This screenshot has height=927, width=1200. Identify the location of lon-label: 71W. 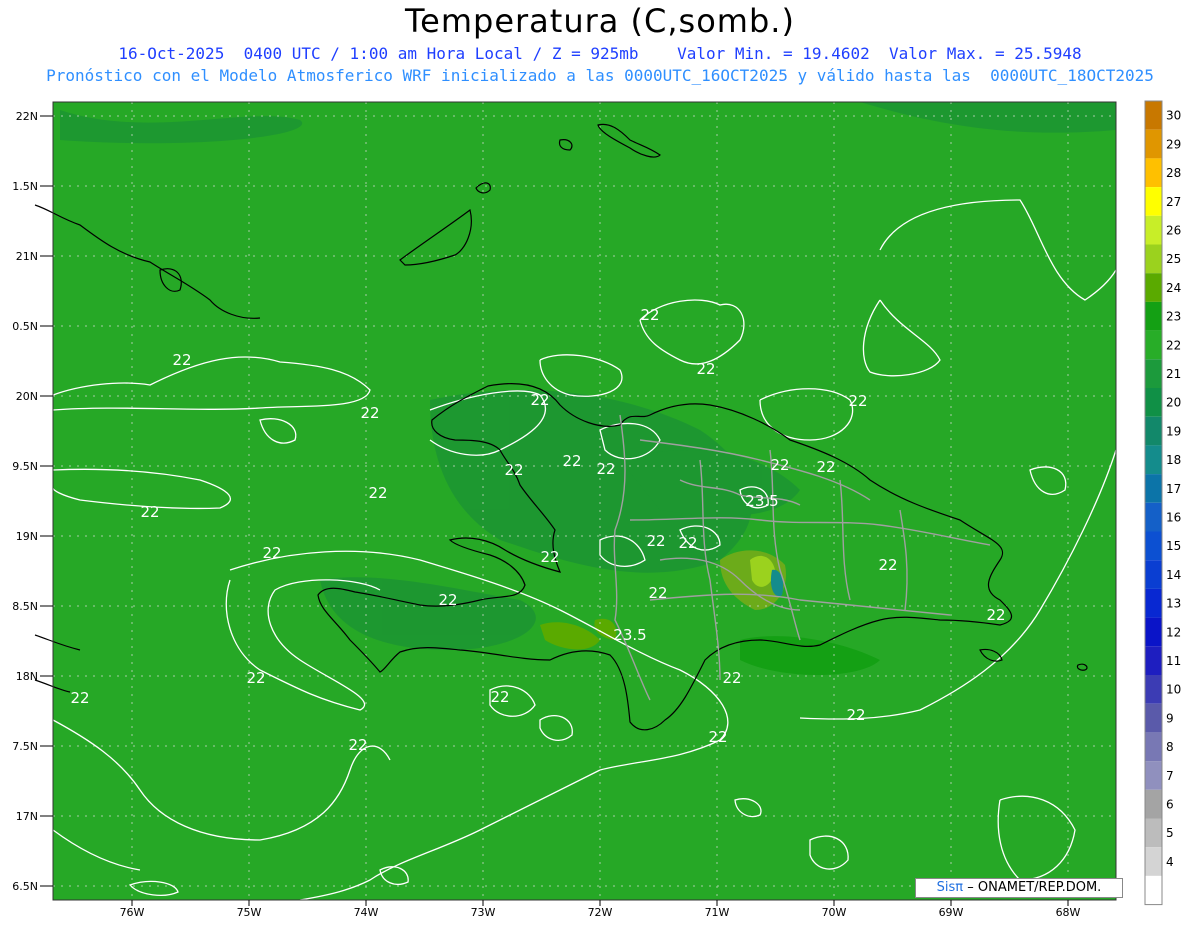
(717, 912).